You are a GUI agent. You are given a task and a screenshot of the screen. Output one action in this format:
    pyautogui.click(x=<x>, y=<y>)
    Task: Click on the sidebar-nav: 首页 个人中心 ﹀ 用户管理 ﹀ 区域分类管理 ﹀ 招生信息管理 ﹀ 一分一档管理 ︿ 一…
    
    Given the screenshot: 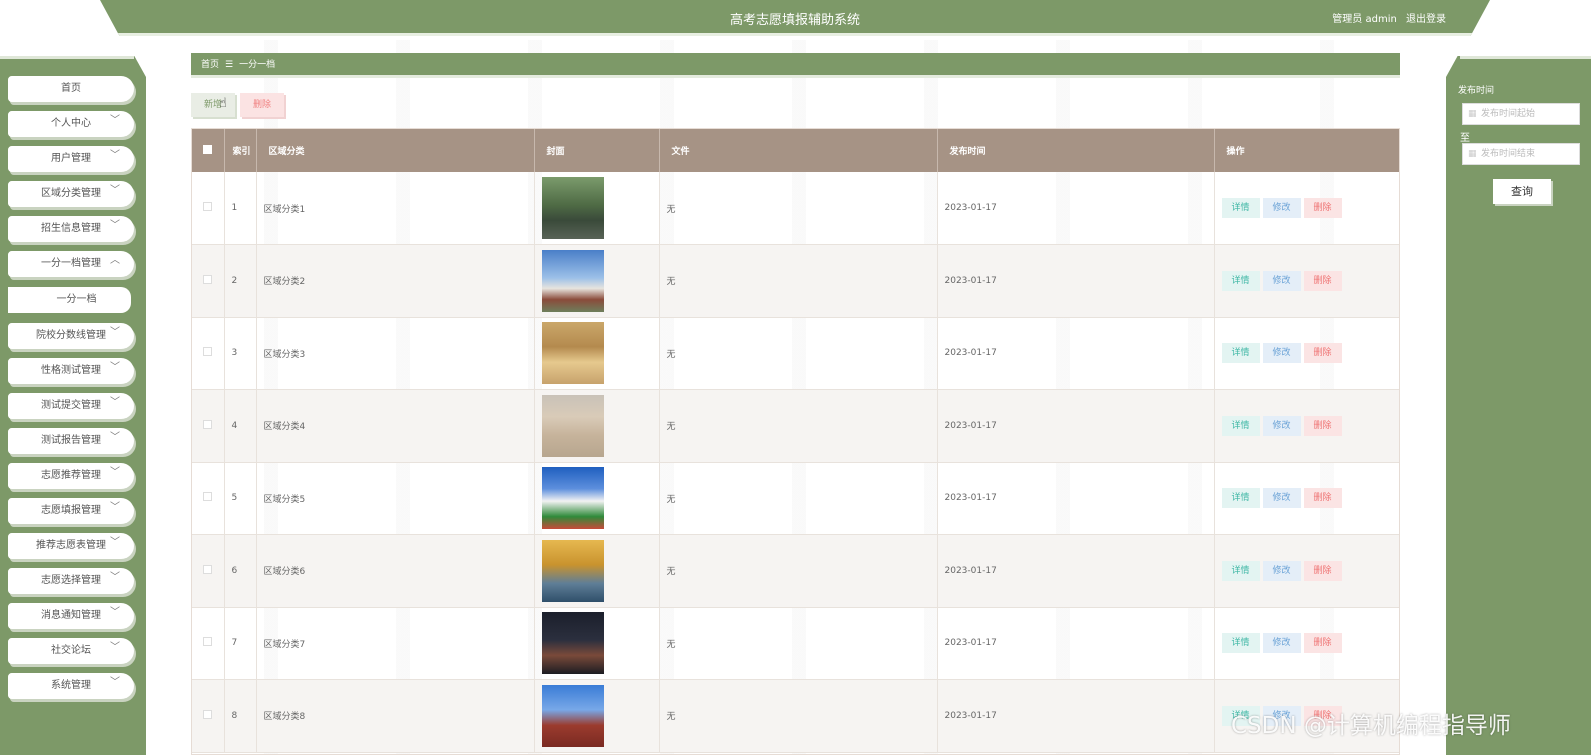 What is the action you would take?
    pyautogui.click(x=73, y=405)
    